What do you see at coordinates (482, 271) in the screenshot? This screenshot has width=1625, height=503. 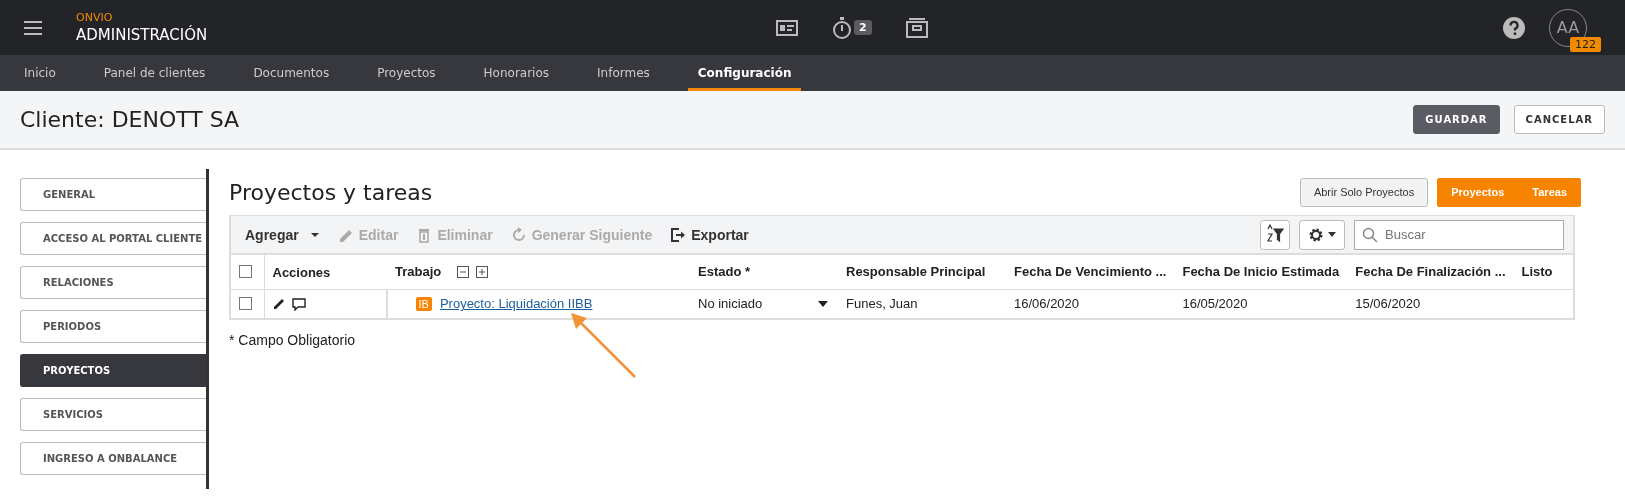 I see `expand-icon` at bounding box center [482, 271].